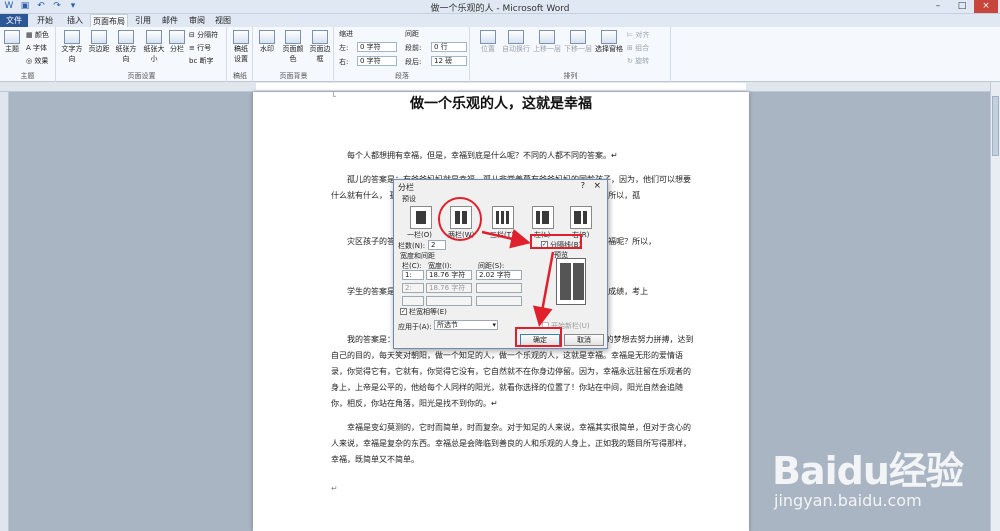  Describe the element at coordinates (514, 156) in the screenshot. I see `paragraph-1: 每个人都想拥有幸福，但是，幸福到底是什么呢？不同的人都不同的答案。↵` at that location.